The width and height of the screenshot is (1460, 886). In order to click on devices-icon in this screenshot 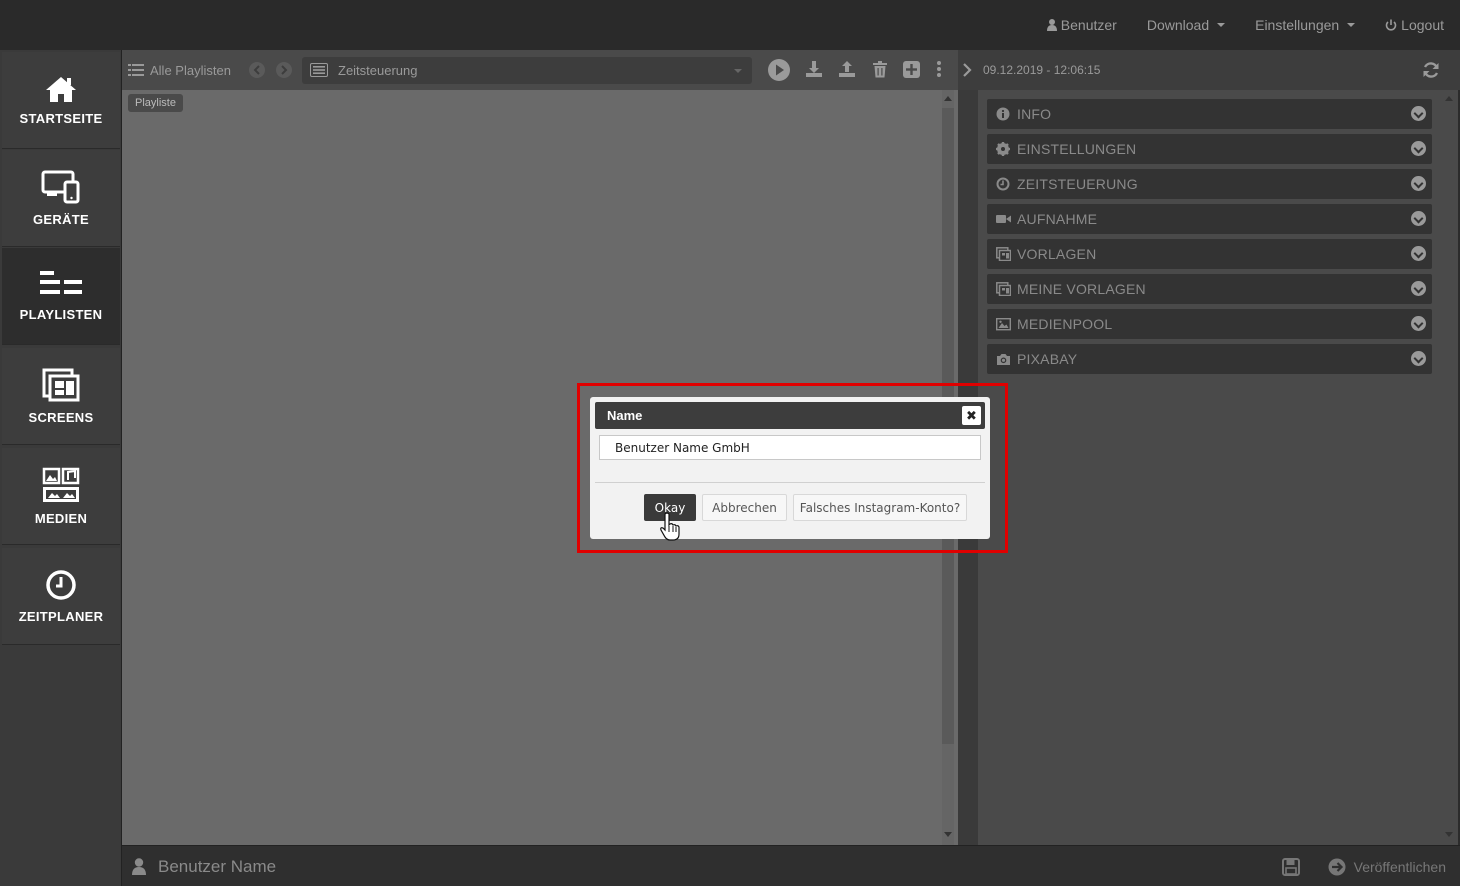, I will do `click(60, 186)`.